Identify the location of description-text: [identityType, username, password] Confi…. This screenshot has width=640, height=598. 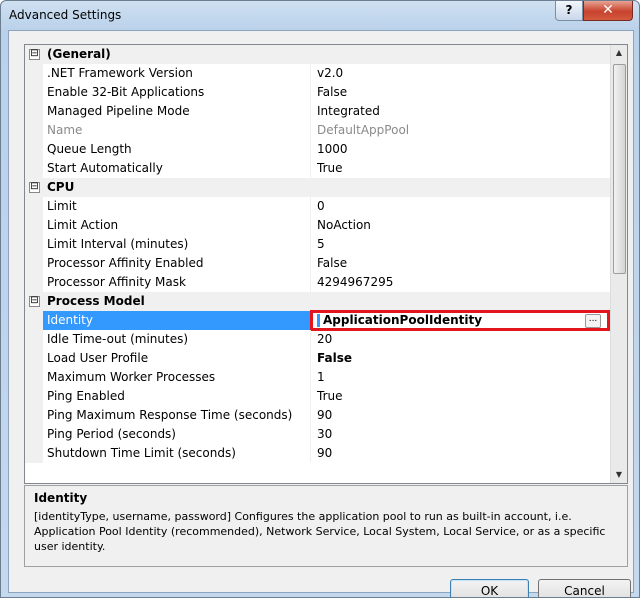
(320, 531).